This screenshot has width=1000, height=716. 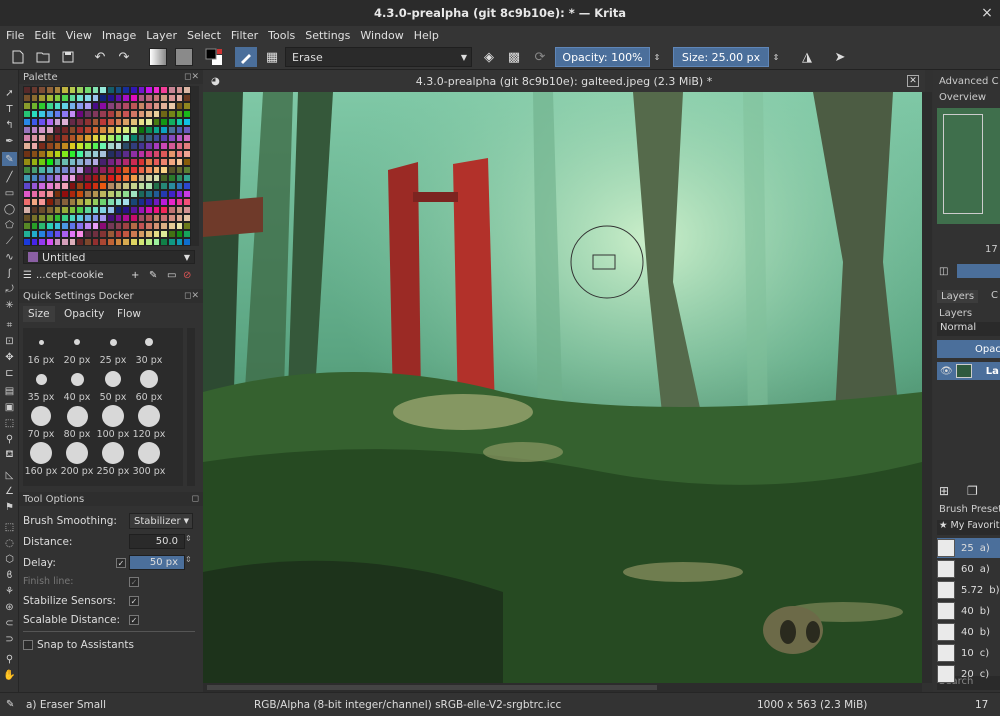 What do you see at coordinates (195, 499) in the screenshot?
I see `docker-float-icon: ◻` at bounding box center [195, 499].